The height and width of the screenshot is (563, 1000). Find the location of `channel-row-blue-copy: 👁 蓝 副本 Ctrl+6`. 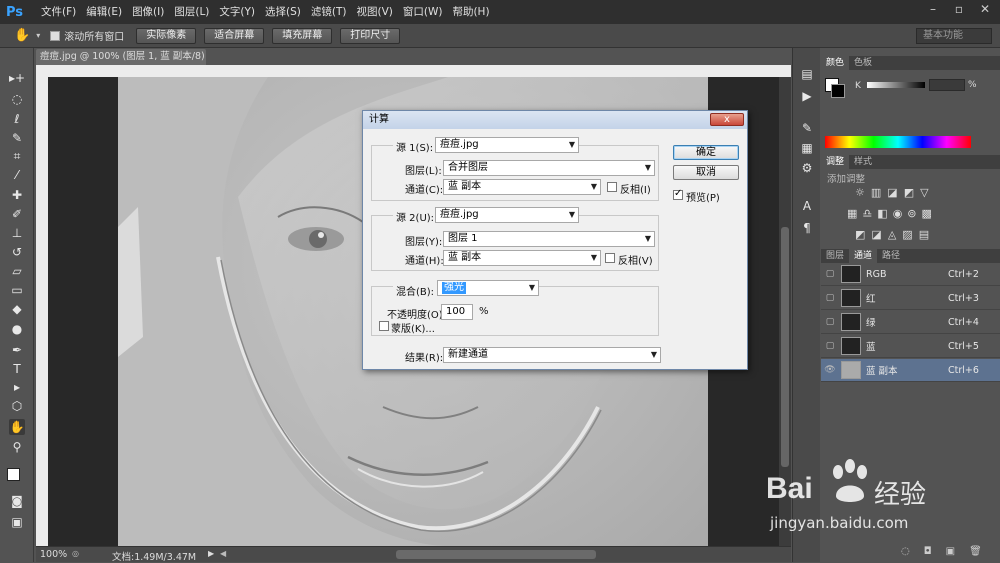

channel-row-blue-copy: 👁 蓝 副本 Ctrl+6 is located at coordinates (910, 370).